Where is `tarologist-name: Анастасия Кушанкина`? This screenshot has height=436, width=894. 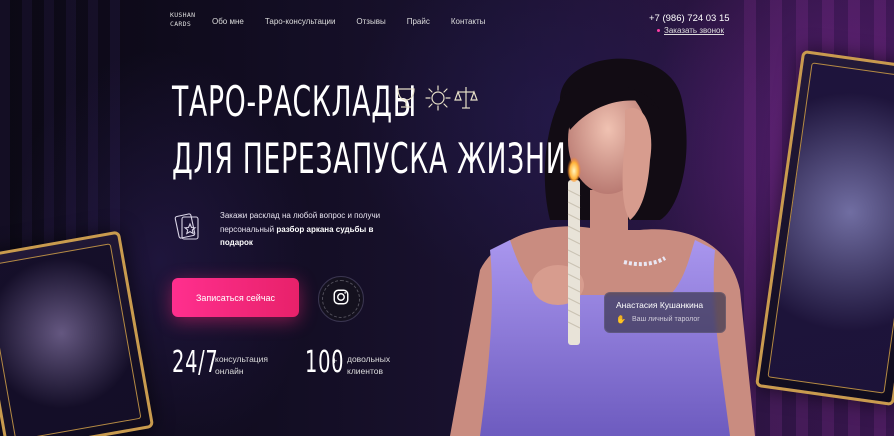
tarologist-name: Анастасия Кушанкина is located at coordinates (660, 305).